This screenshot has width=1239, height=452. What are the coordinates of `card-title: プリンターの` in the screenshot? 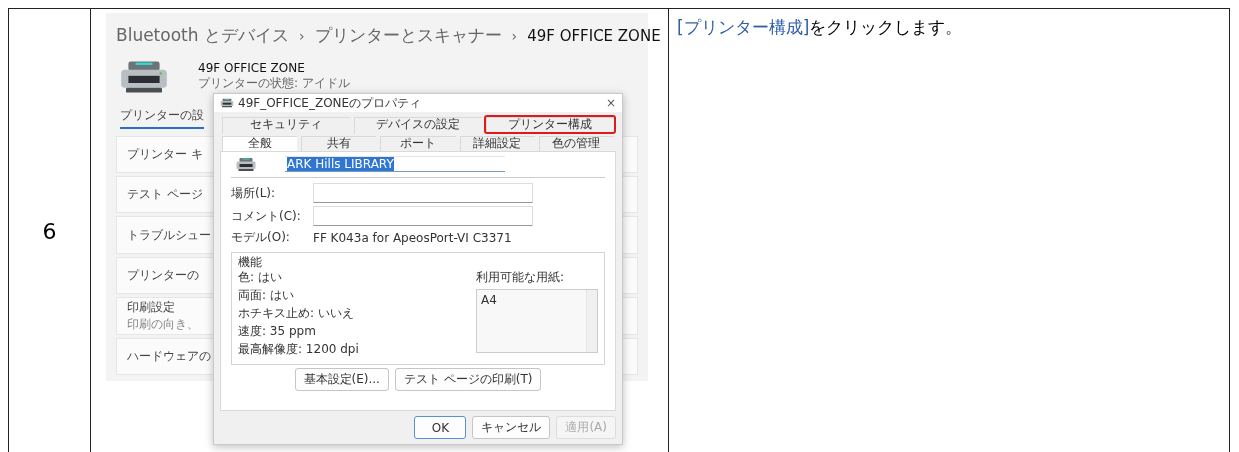 It's located at (163, 275).